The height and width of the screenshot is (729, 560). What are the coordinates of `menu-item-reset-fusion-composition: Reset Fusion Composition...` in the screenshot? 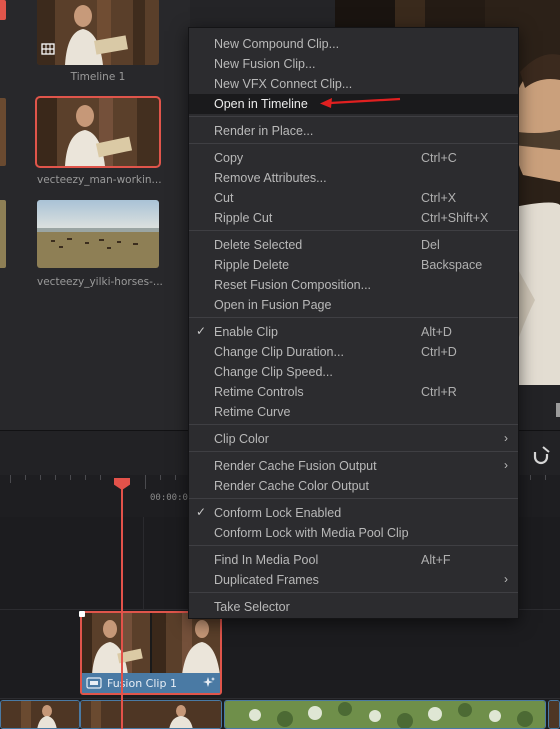 It's located at (353, 285).